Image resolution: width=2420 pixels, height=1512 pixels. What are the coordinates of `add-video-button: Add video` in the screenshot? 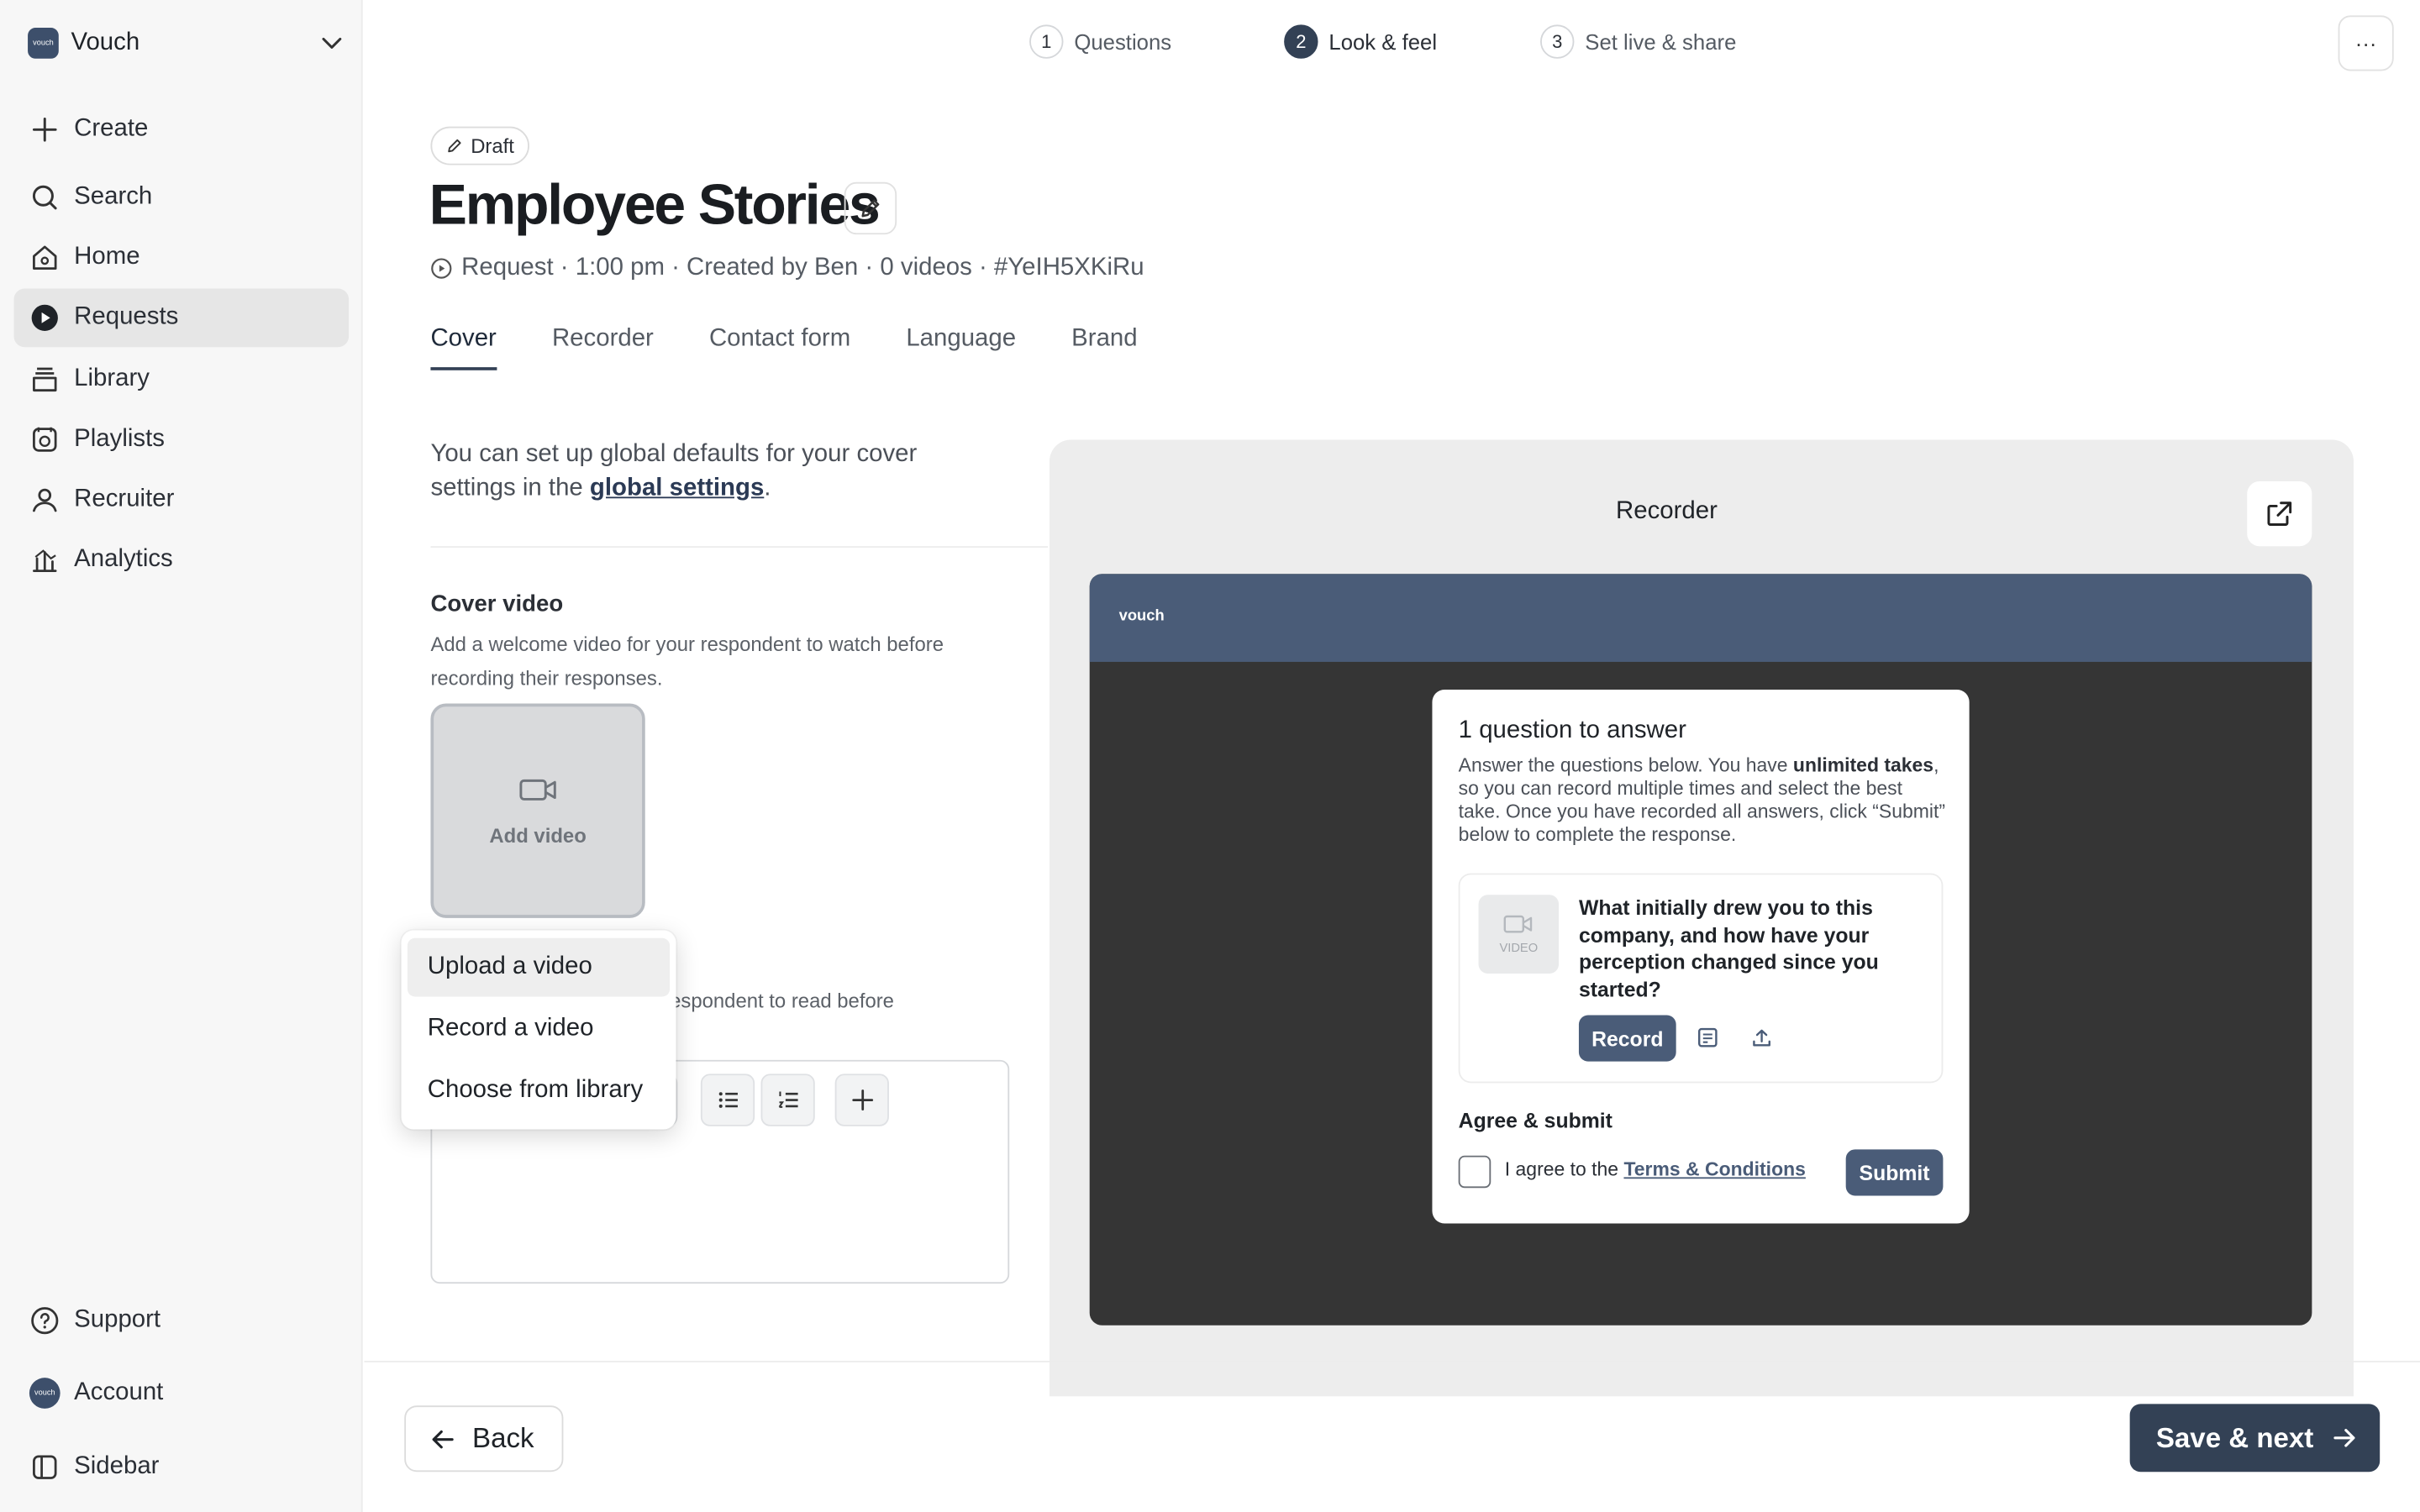 It's located at (537, 810).